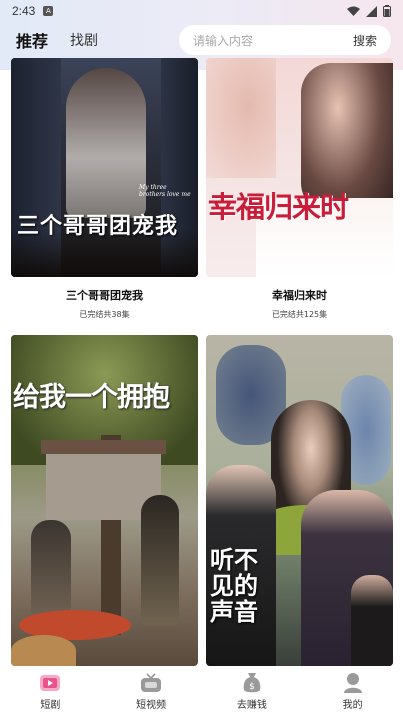 This screenshot has height=716, width=403. What do you see at coordinates (234, 585) in the screenshot?
I see `poster-title-art: 听不见的声音` at bounding box center [234, 585].